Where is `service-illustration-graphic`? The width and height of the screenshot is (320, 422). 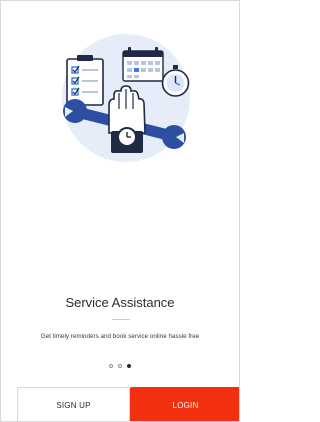
service-illustration-graphic is located at coordinates (126, 98).